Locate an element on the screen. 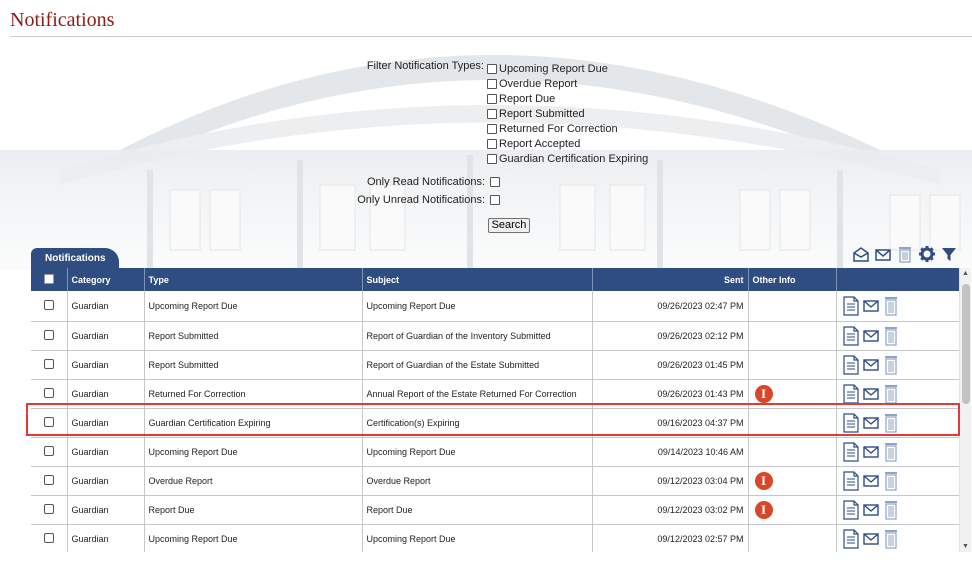 The width and height of the screenshot is (972, 570). filter-type-option: Returned For Correction is located at coordinates (567, 128).